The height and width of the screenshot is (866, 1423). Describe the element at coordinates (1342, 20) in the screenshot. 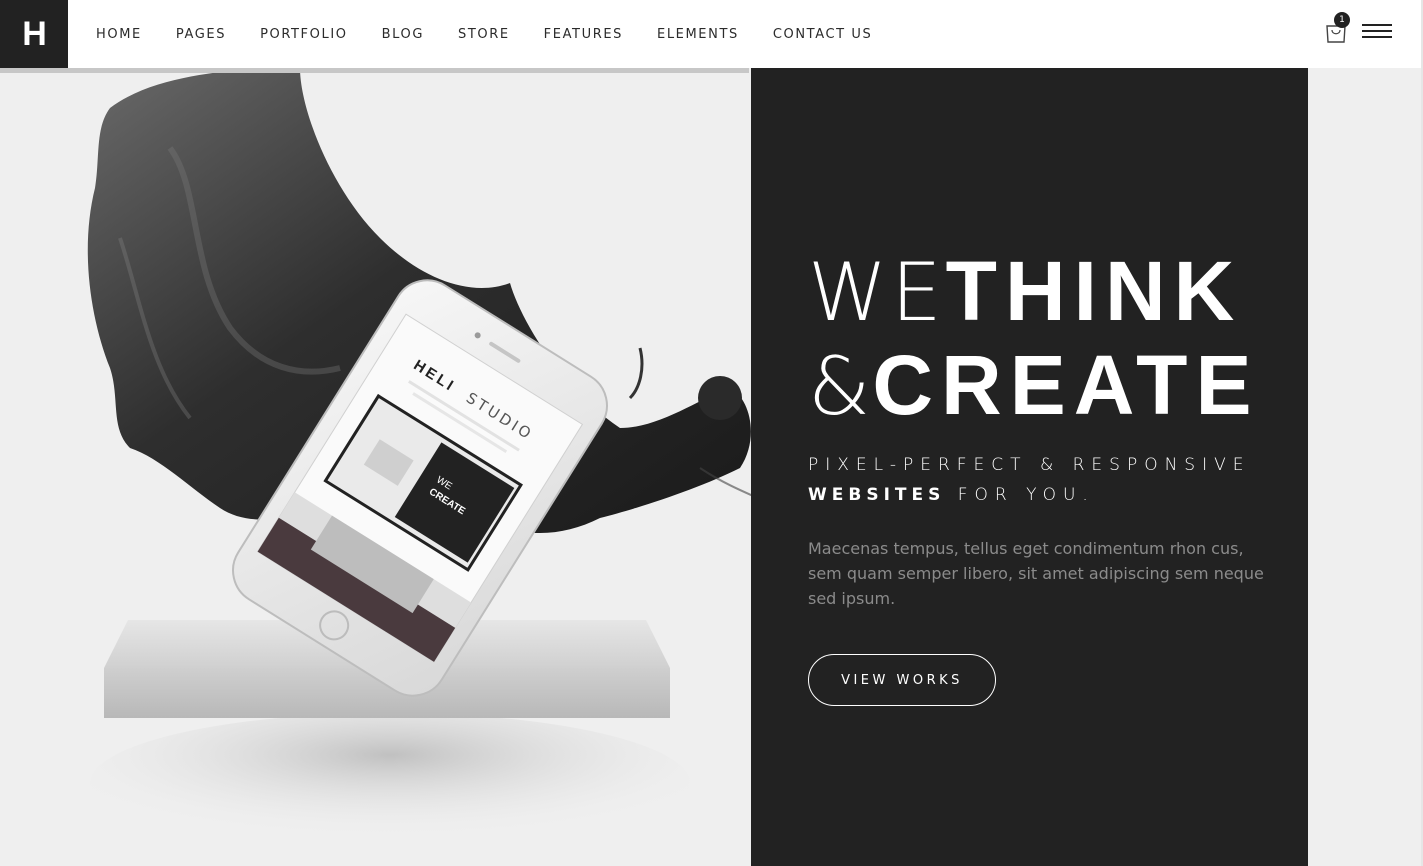

I see `cart-count-badge: 1` at that location.